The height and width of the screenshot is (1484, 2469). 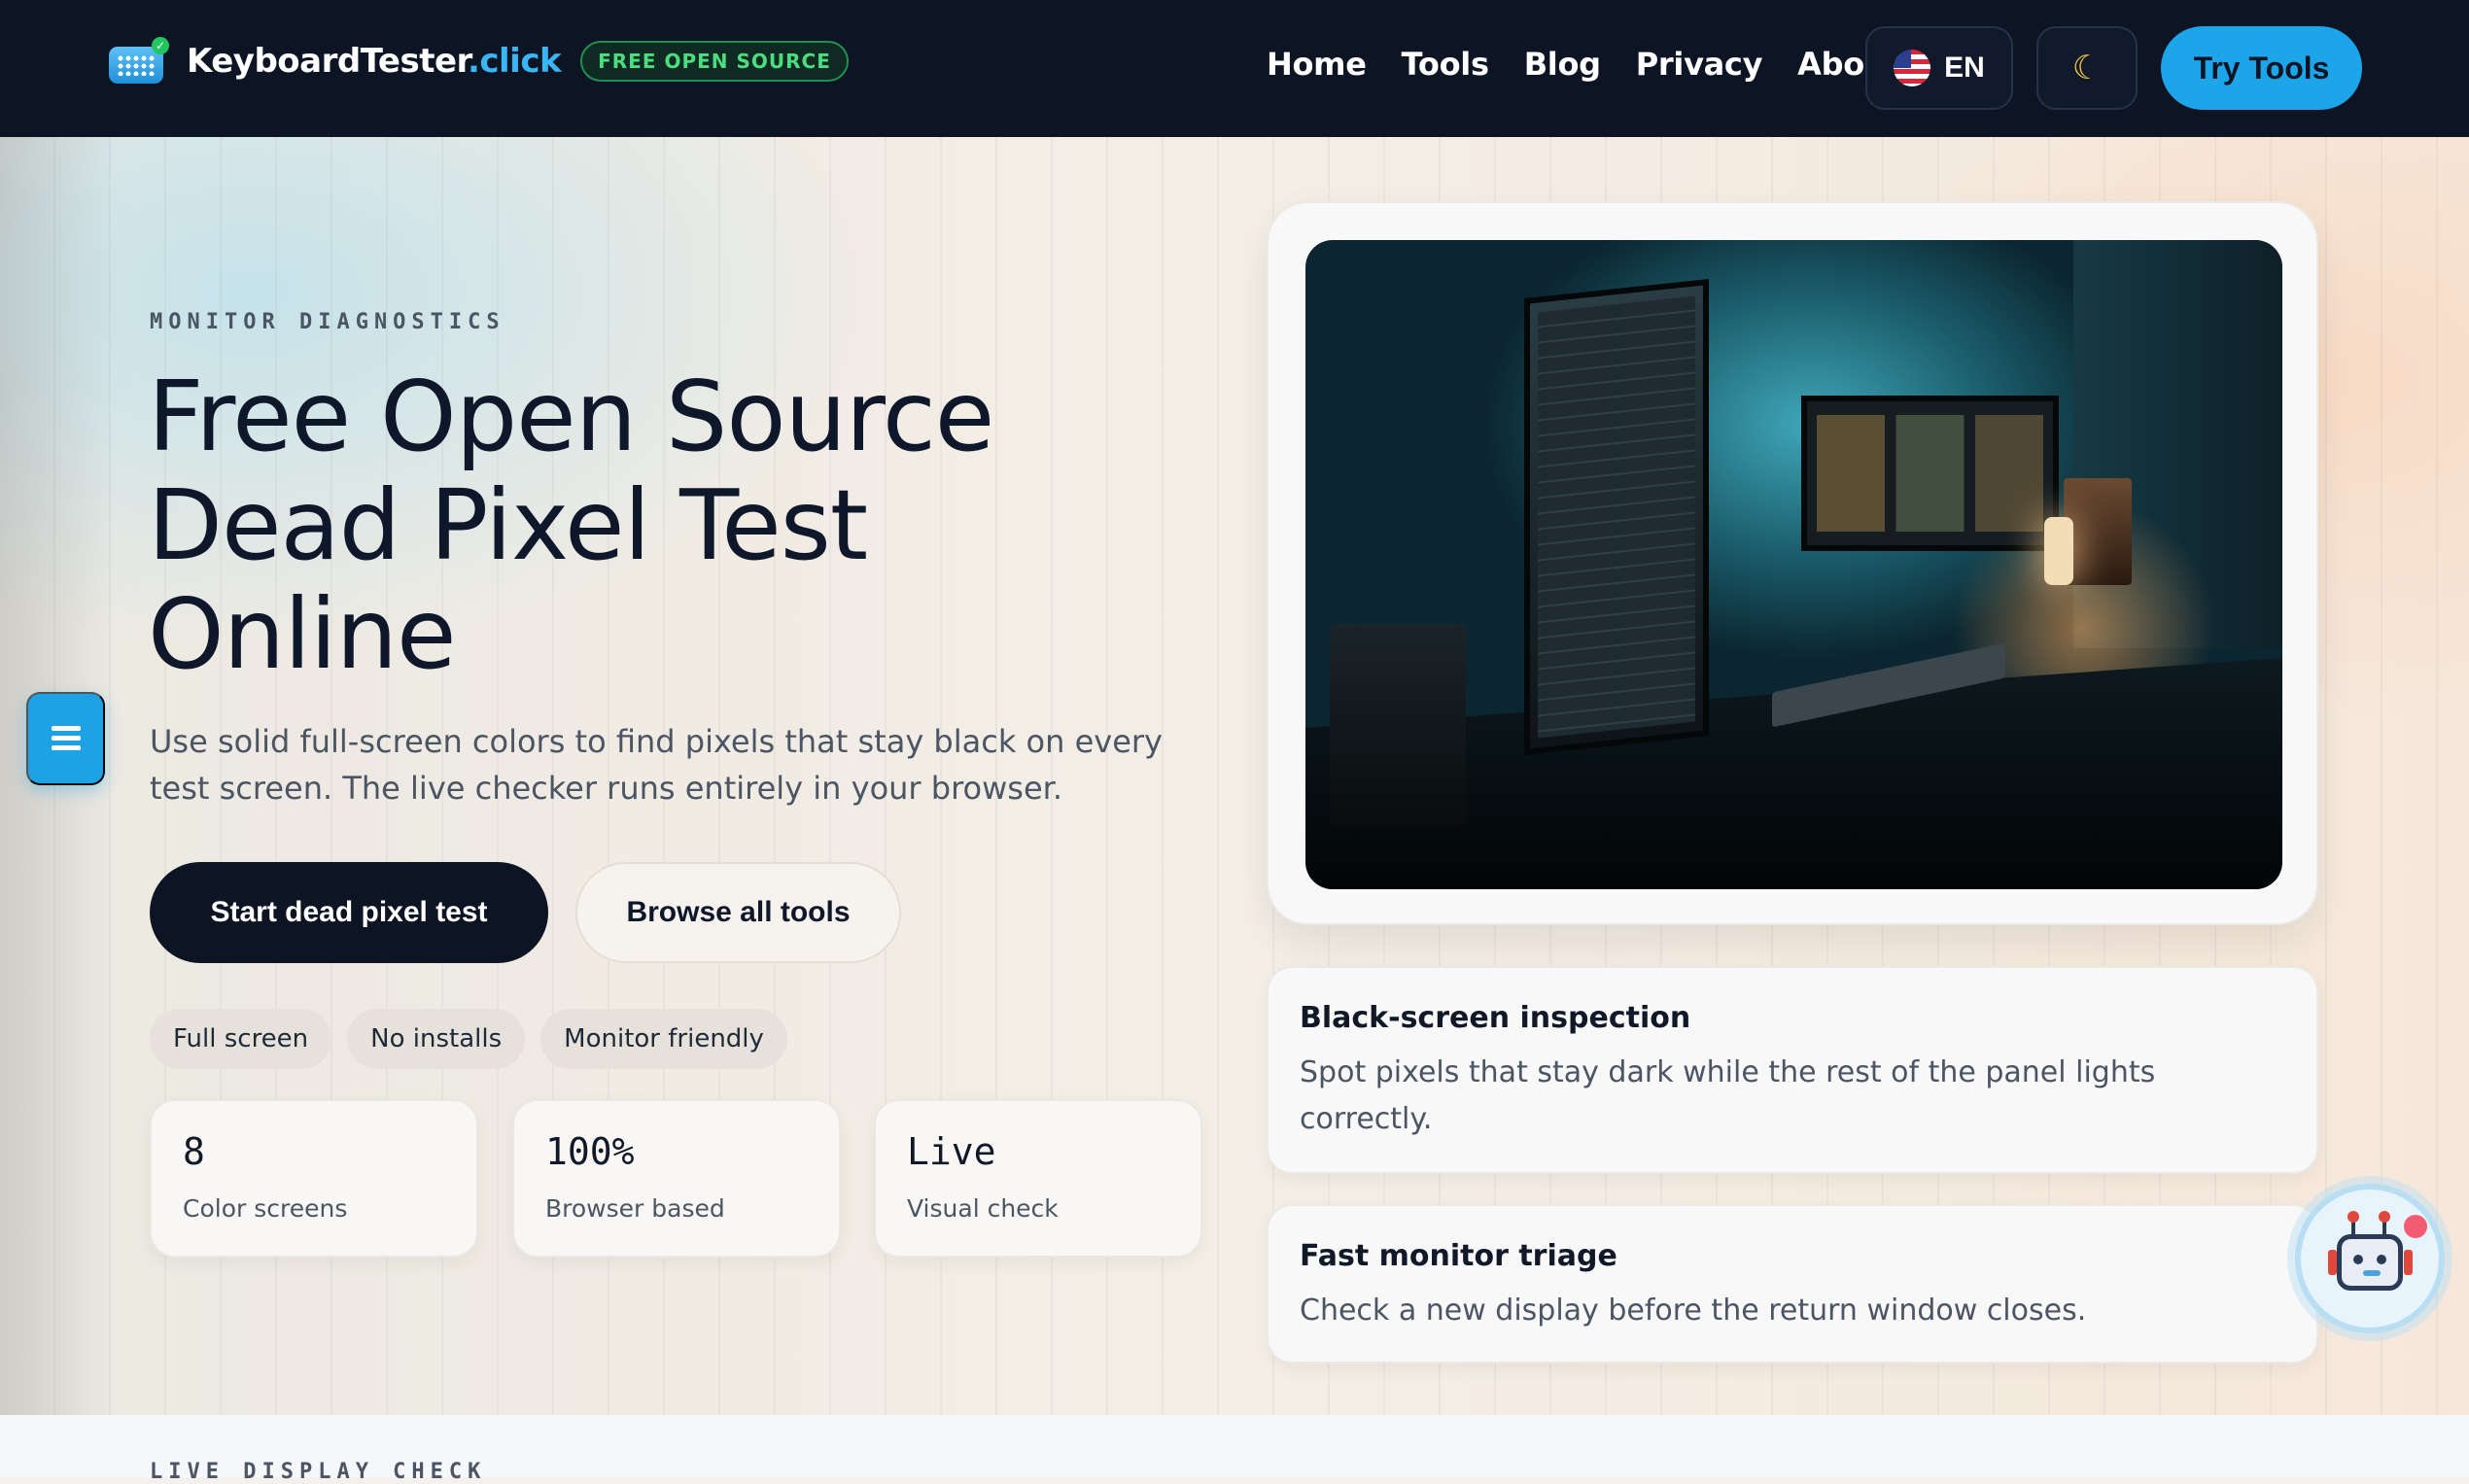 What do you see at coordinates (374, 61) in the screenshot?
I see `brand-name: KeyboardTester.click` at bounding box center [374, 61].